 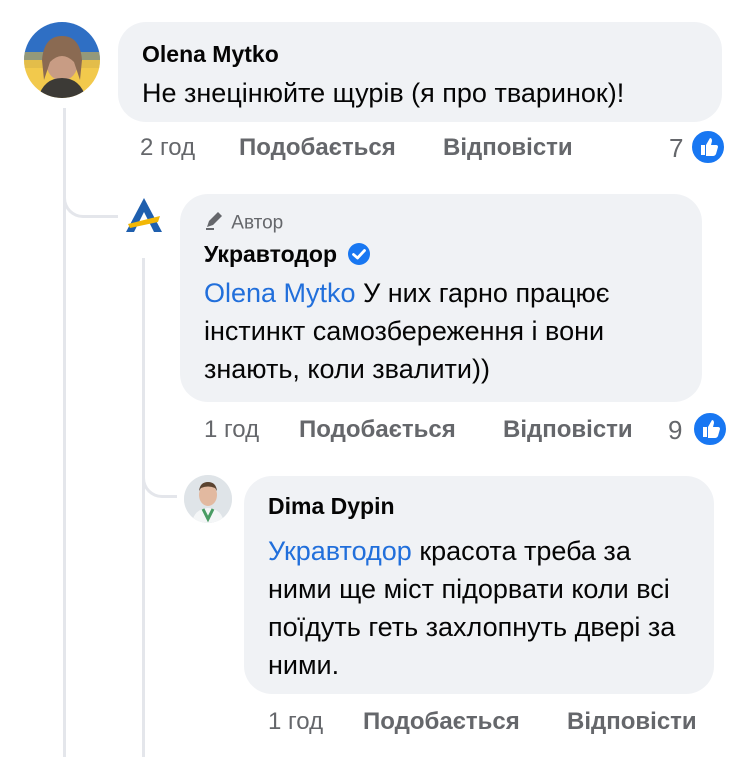 What do you see at coordinates (62, 60) in the screenshot?
I see `avatar-olena-mytko` at bounding box center [62, 60].